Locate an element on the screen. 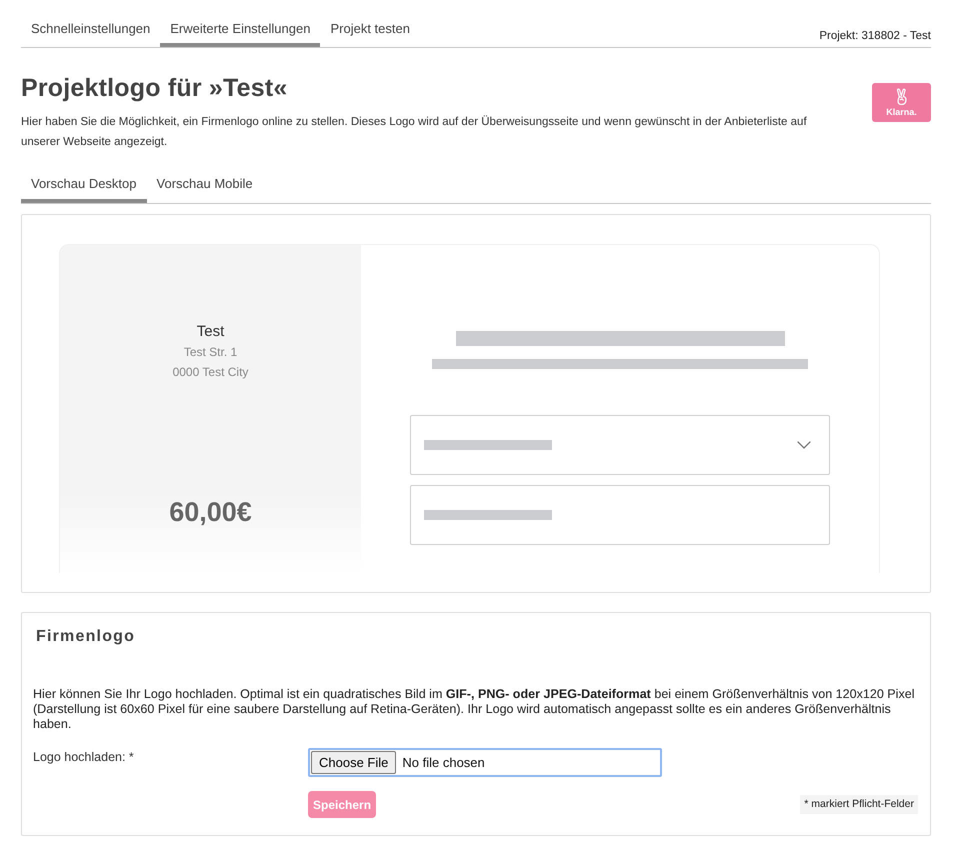 This screenshot has width=953, height=851. choose-file-button: Choose File is located at coordinates (353, 762).